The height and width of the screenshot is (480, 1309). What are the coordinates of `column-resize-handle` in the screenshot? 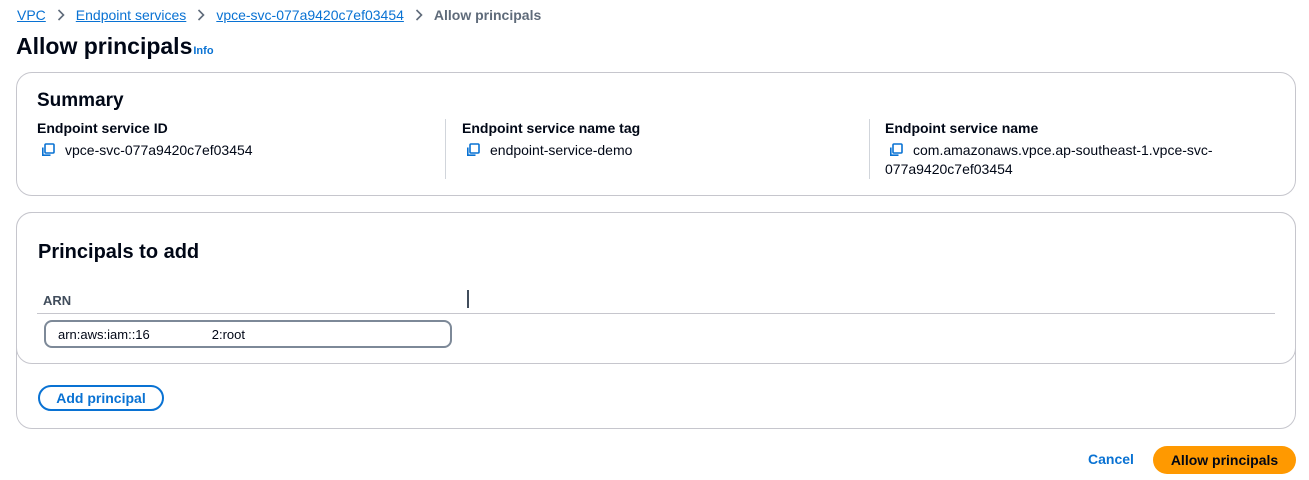 It's located at (468, 299).